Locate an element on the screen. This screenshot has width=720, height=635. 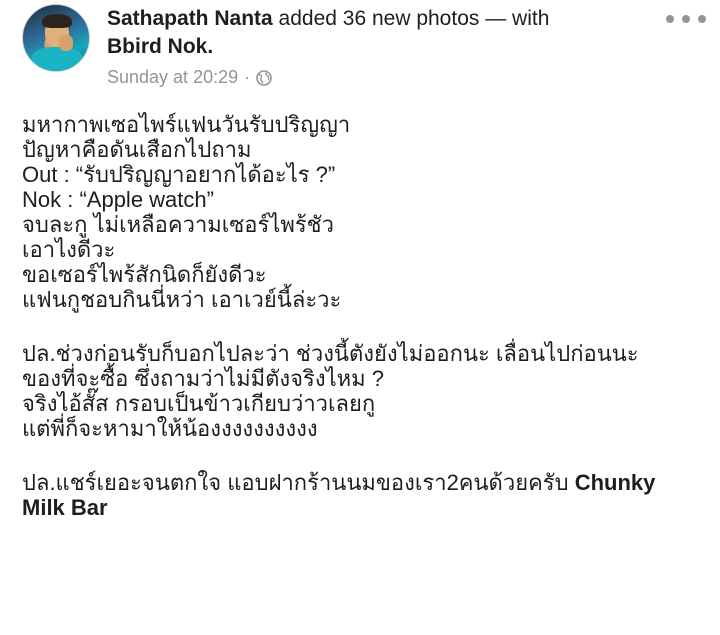
post-text-line: จบละกู ไม่เหลือความเซอร์ไพร้ชัว is located at coordinates (178, 224).